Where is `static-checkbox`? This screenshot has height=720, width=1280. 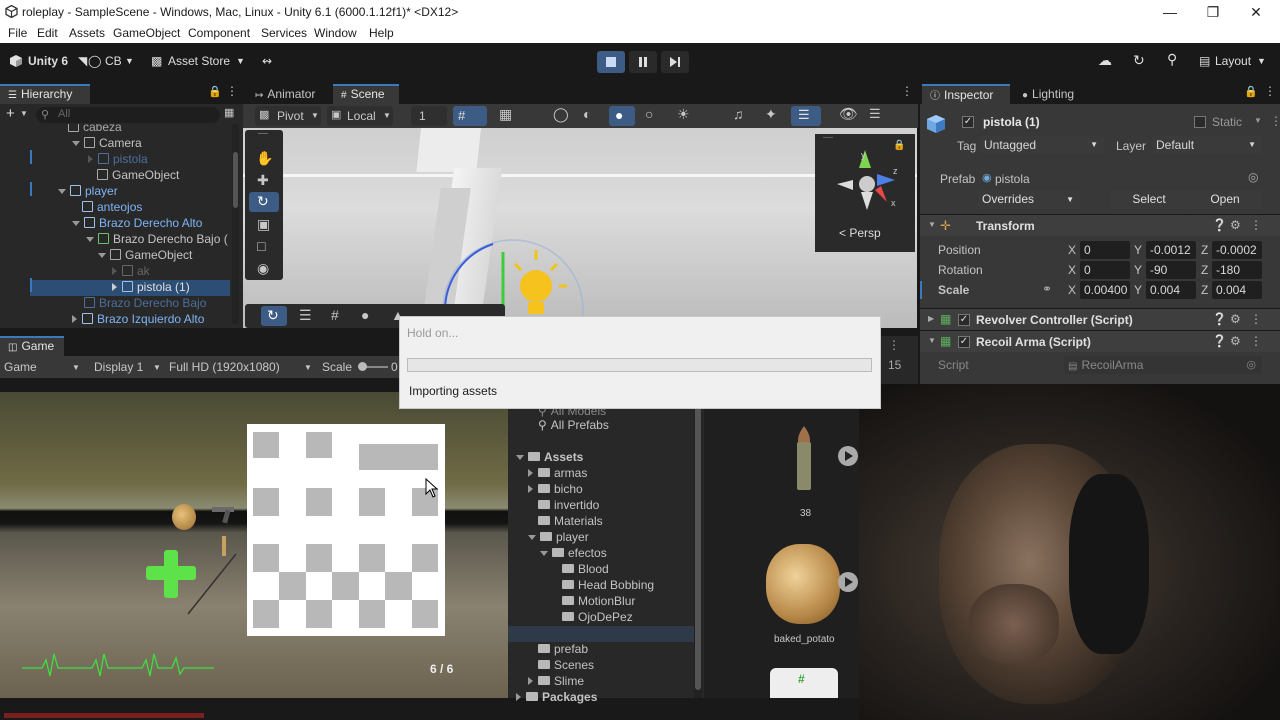
static-checkbox is located at coordinates (1200, 122).